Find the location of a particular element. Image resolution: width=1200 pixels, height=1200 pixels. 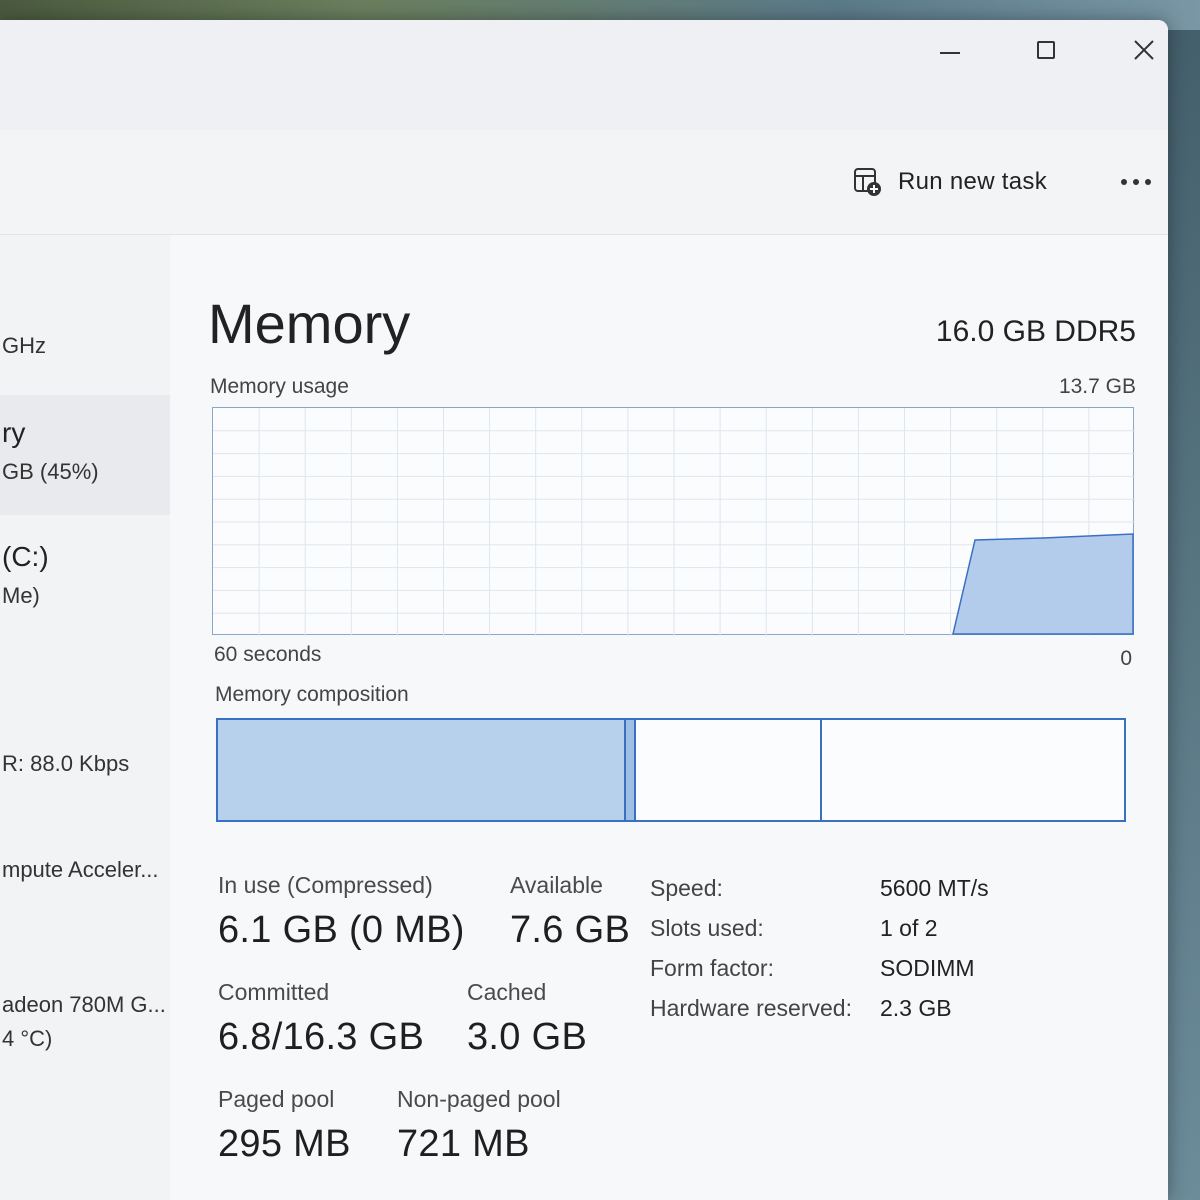

sidebar-item-detail: Me) is located at coordinates (21, 595).